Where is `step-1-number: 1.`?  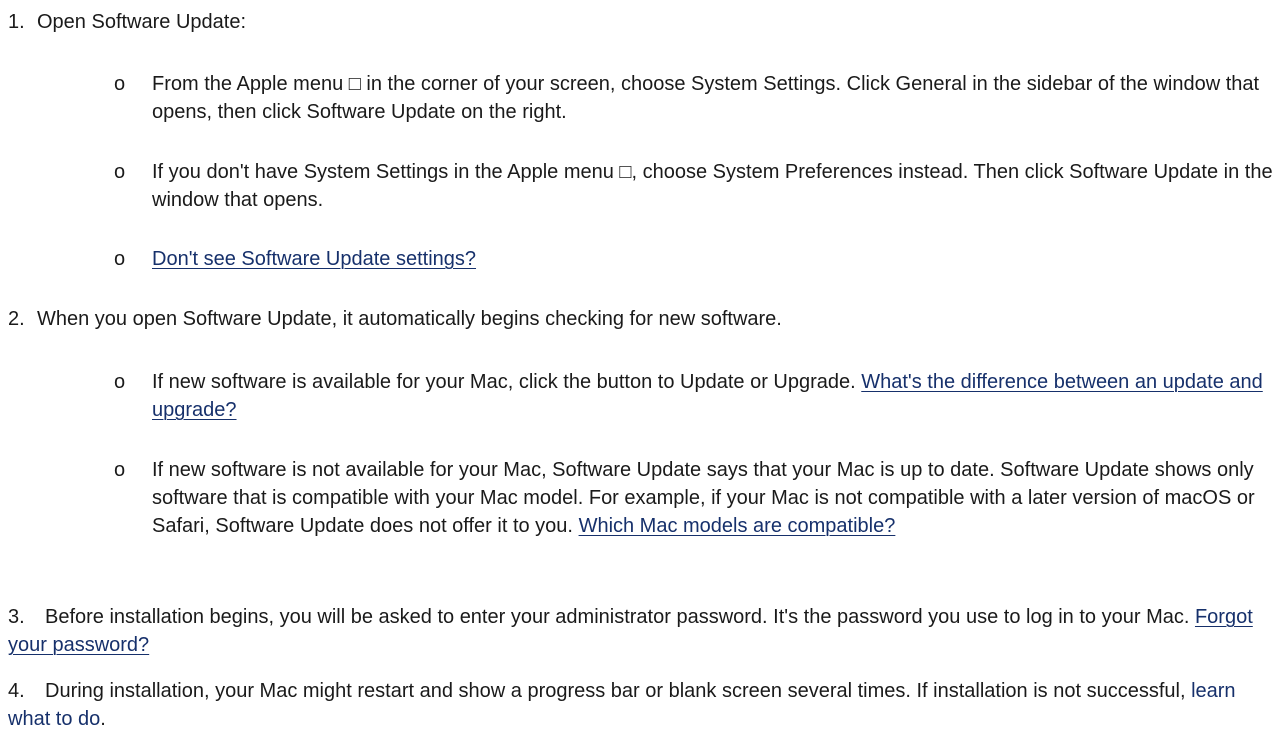 step-1-number: 1. is located at coordinates (16, 22).